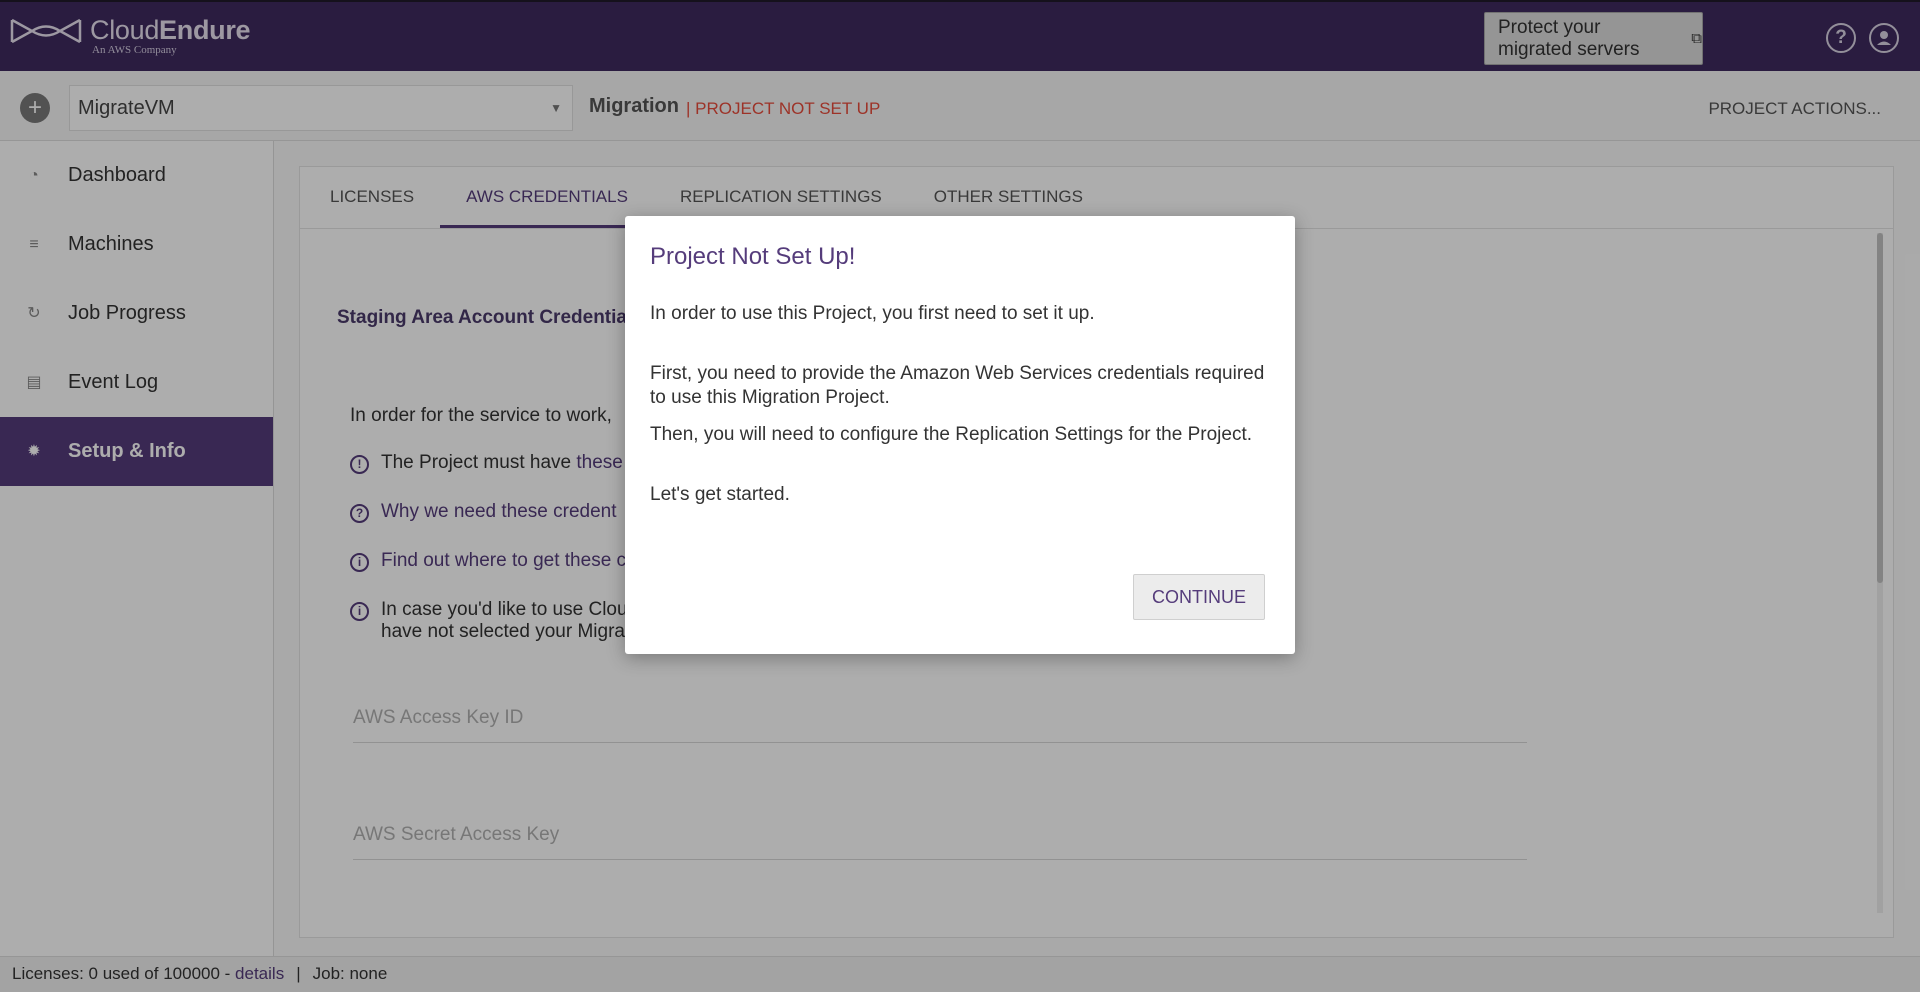 Image resolution: width=1920 pixels, height=992 pixels. What do you see at coordinates (753, 256) in the screenshot?
I see `dialog-title: Project Not Set Up!` at bounding box center [753, 256].